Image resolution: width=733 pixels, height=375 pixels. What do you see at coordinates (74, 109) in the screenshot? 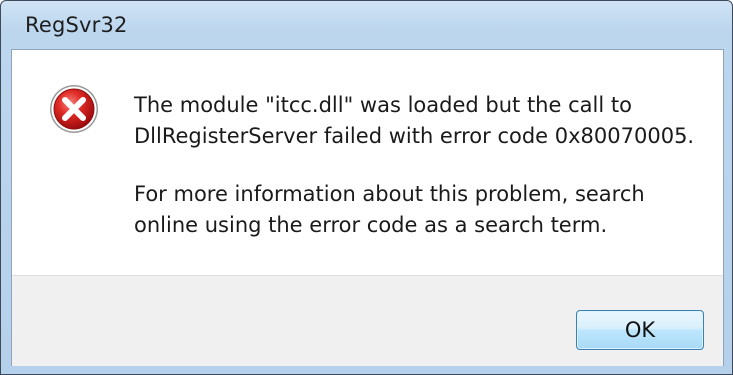
I see `error-icon` at bounding box center [74, 109].